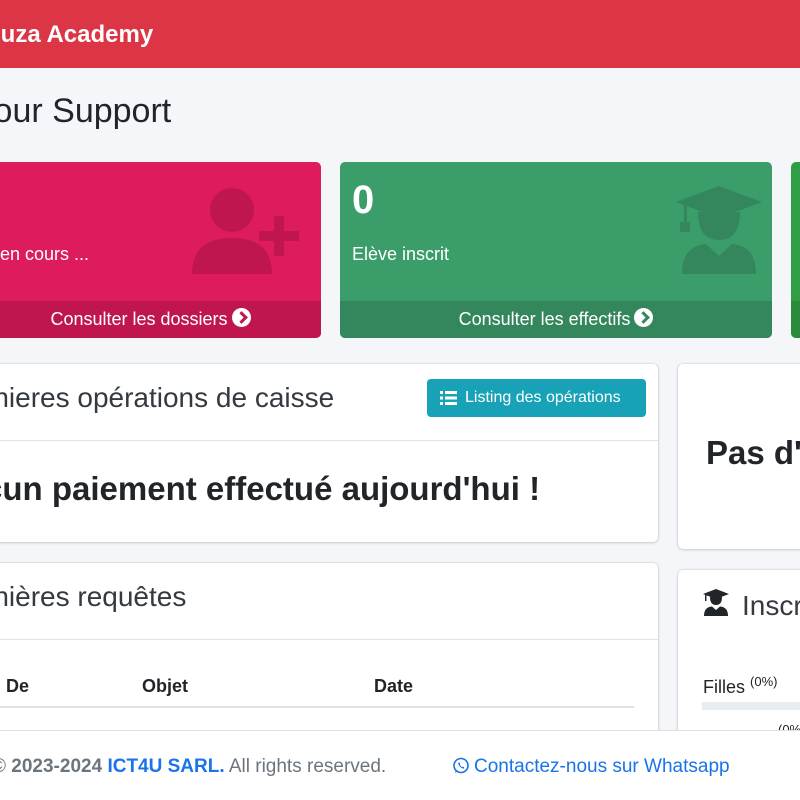 This screenshot has height=800, width=800. I want to click on user-plus-icon, so click(245, 231).